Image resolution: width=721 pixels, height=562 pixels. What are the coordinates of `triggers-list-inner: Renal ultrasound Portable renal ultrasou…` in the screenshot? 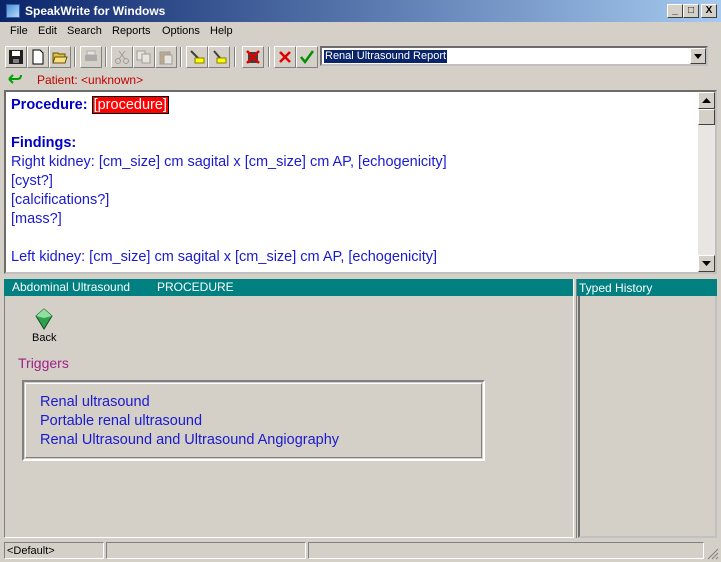 It's located at (253, 420).